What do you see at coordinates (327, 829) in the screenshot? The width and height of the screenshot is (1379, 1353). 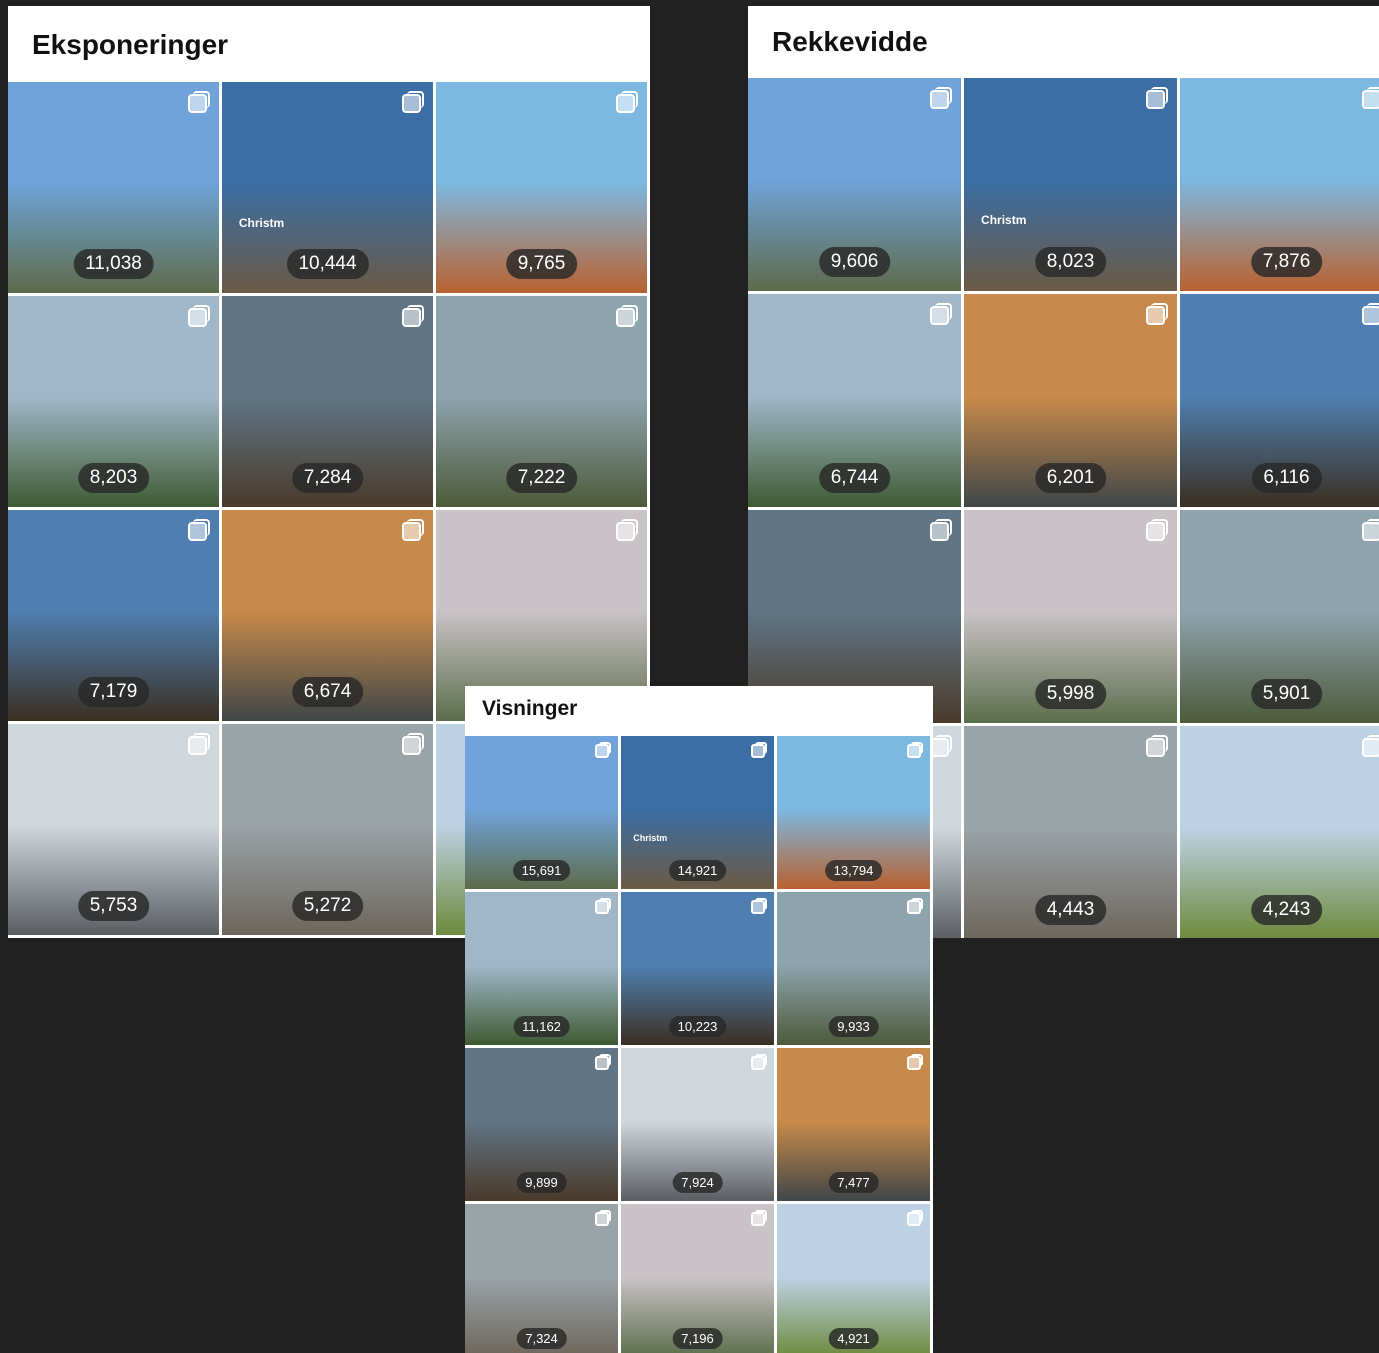 I see `post-thumbnail: 5,272` at bounding box center [327, 829].